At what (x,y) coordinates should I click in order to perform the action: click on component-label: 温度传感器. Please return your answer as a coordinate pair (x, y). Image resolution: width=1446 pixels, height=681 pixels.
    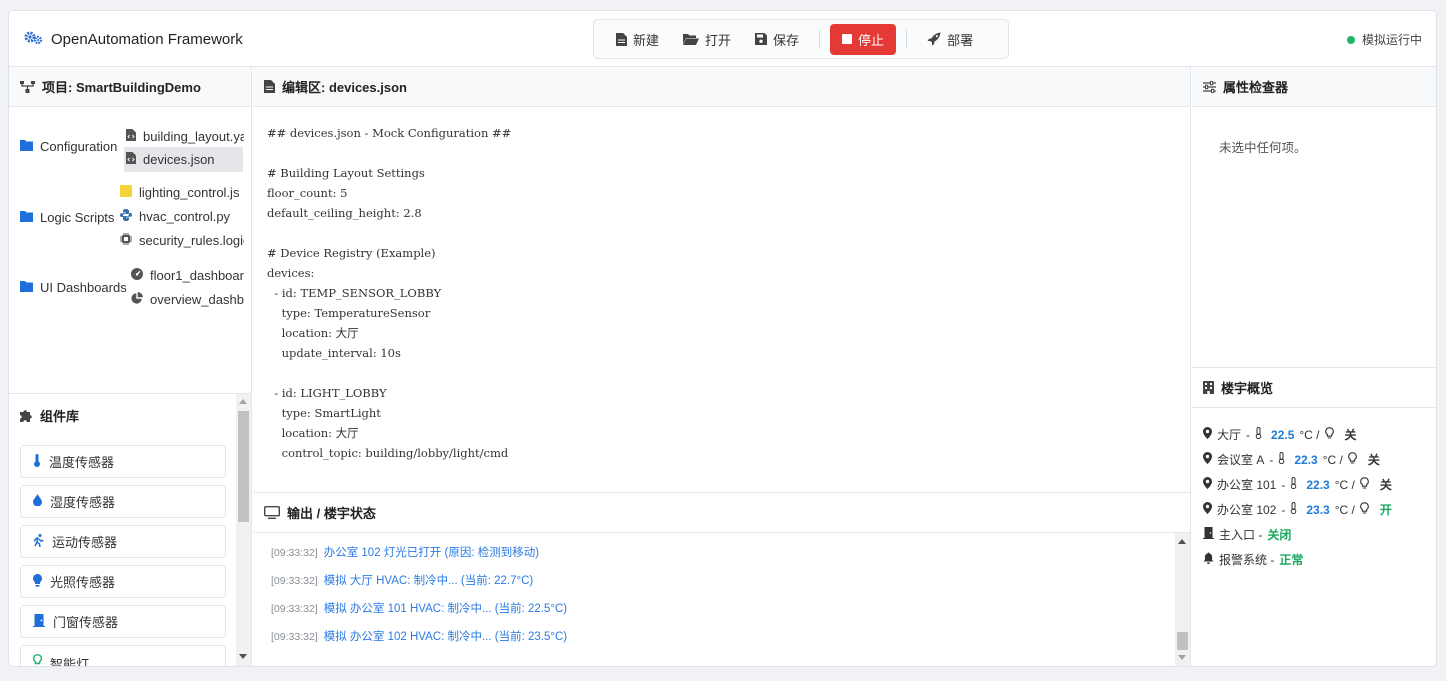
    Looking at the image, I should click on (82, 462).